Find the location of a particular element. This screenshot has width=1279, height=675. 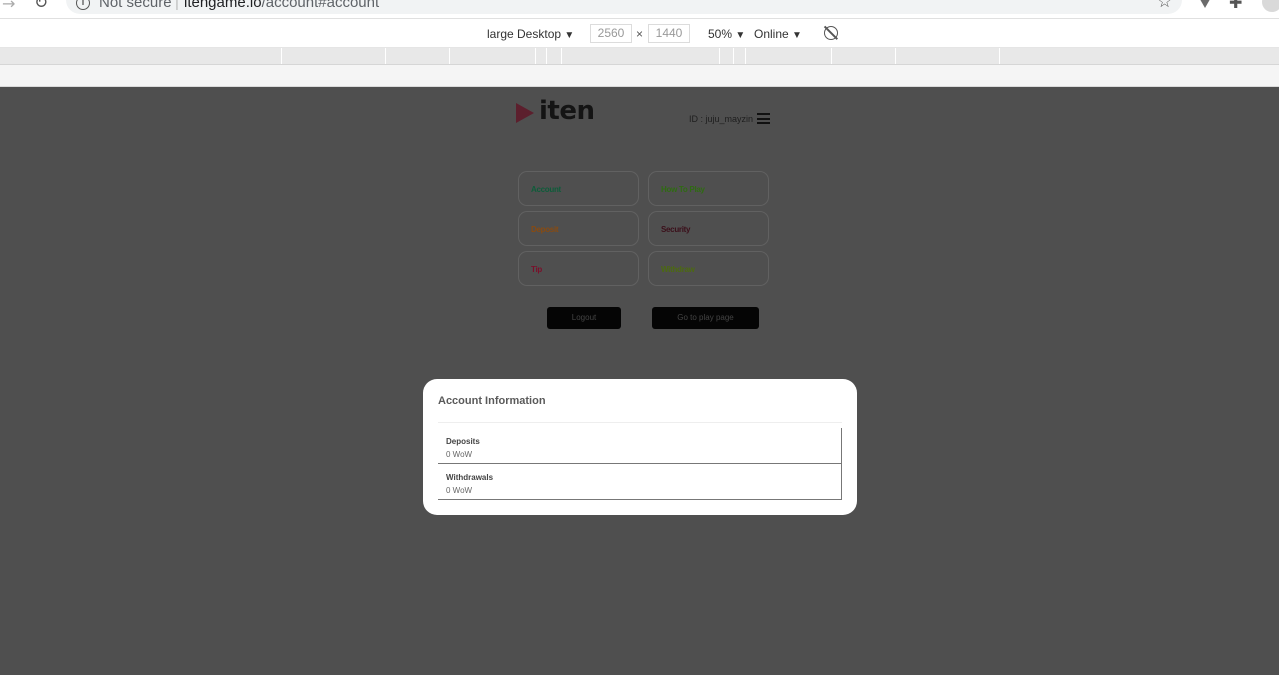

media-query-bar is located at coordinates (639, 56).